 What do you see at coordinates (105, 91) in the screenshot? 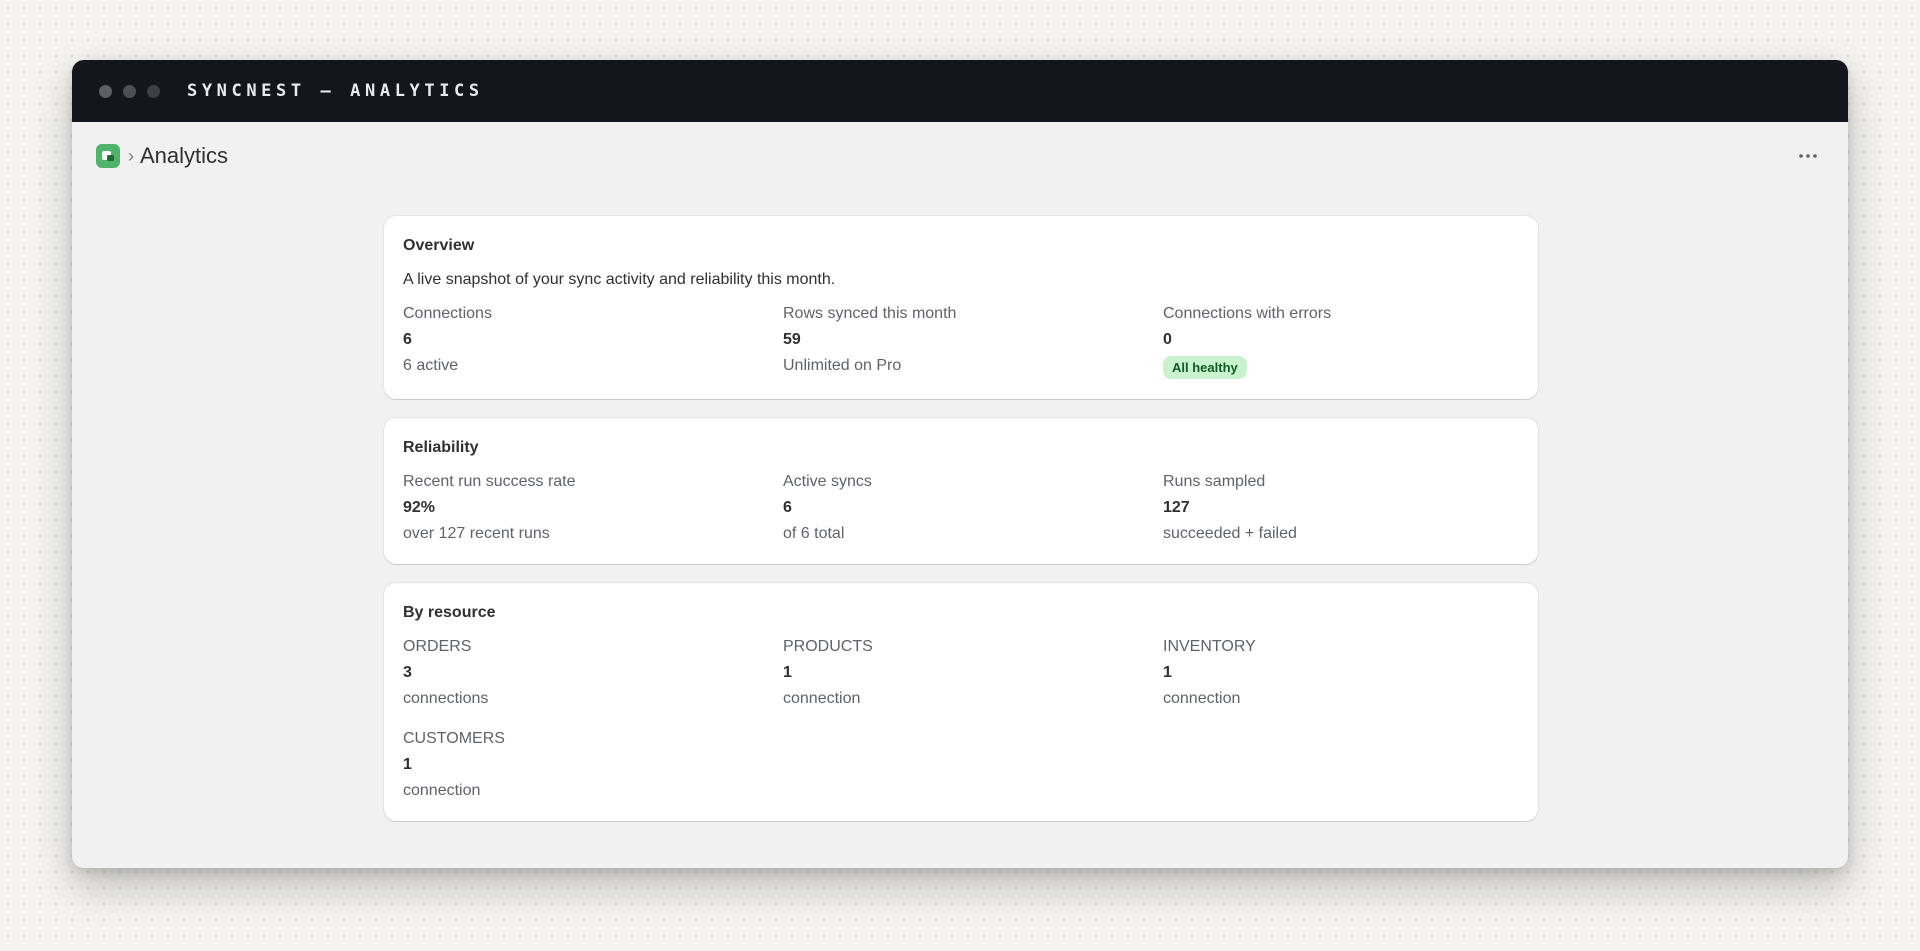
I see `window-close-button` at bounding box center [105, 91].